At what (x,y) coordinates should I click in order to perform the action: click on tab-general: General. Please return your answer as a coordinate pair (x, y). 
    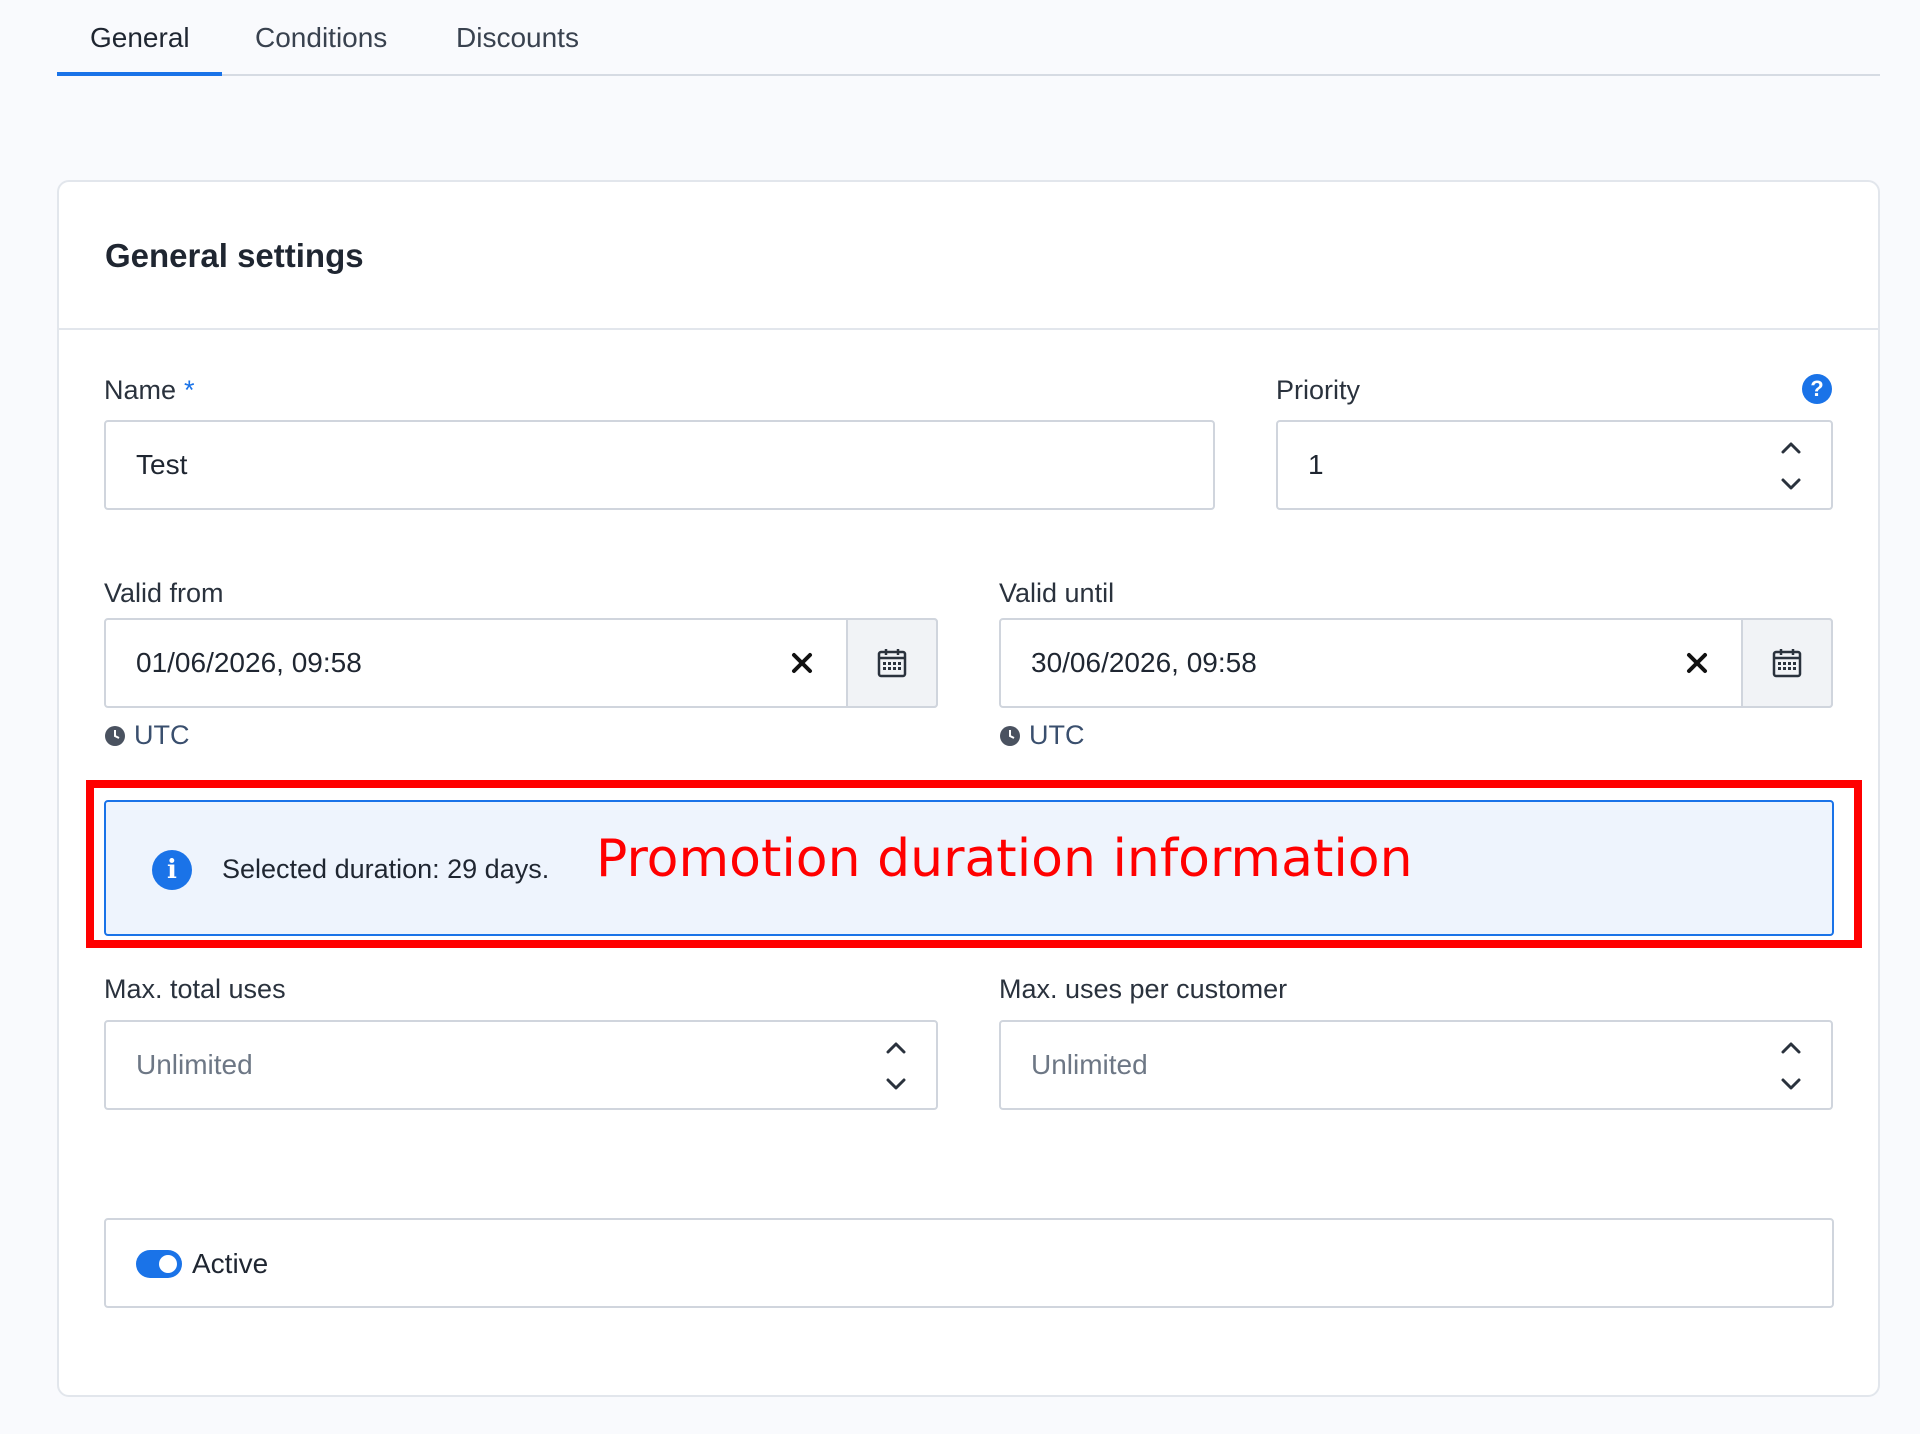
    Looking at the image, I should click on (140, 38).